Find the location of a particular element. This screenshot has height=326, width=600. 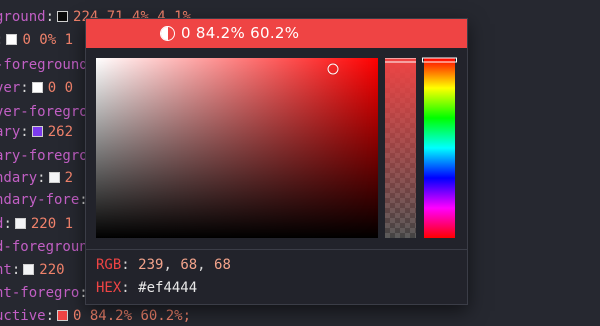

css-value: 0 0 is located at coordinates (60, 88).